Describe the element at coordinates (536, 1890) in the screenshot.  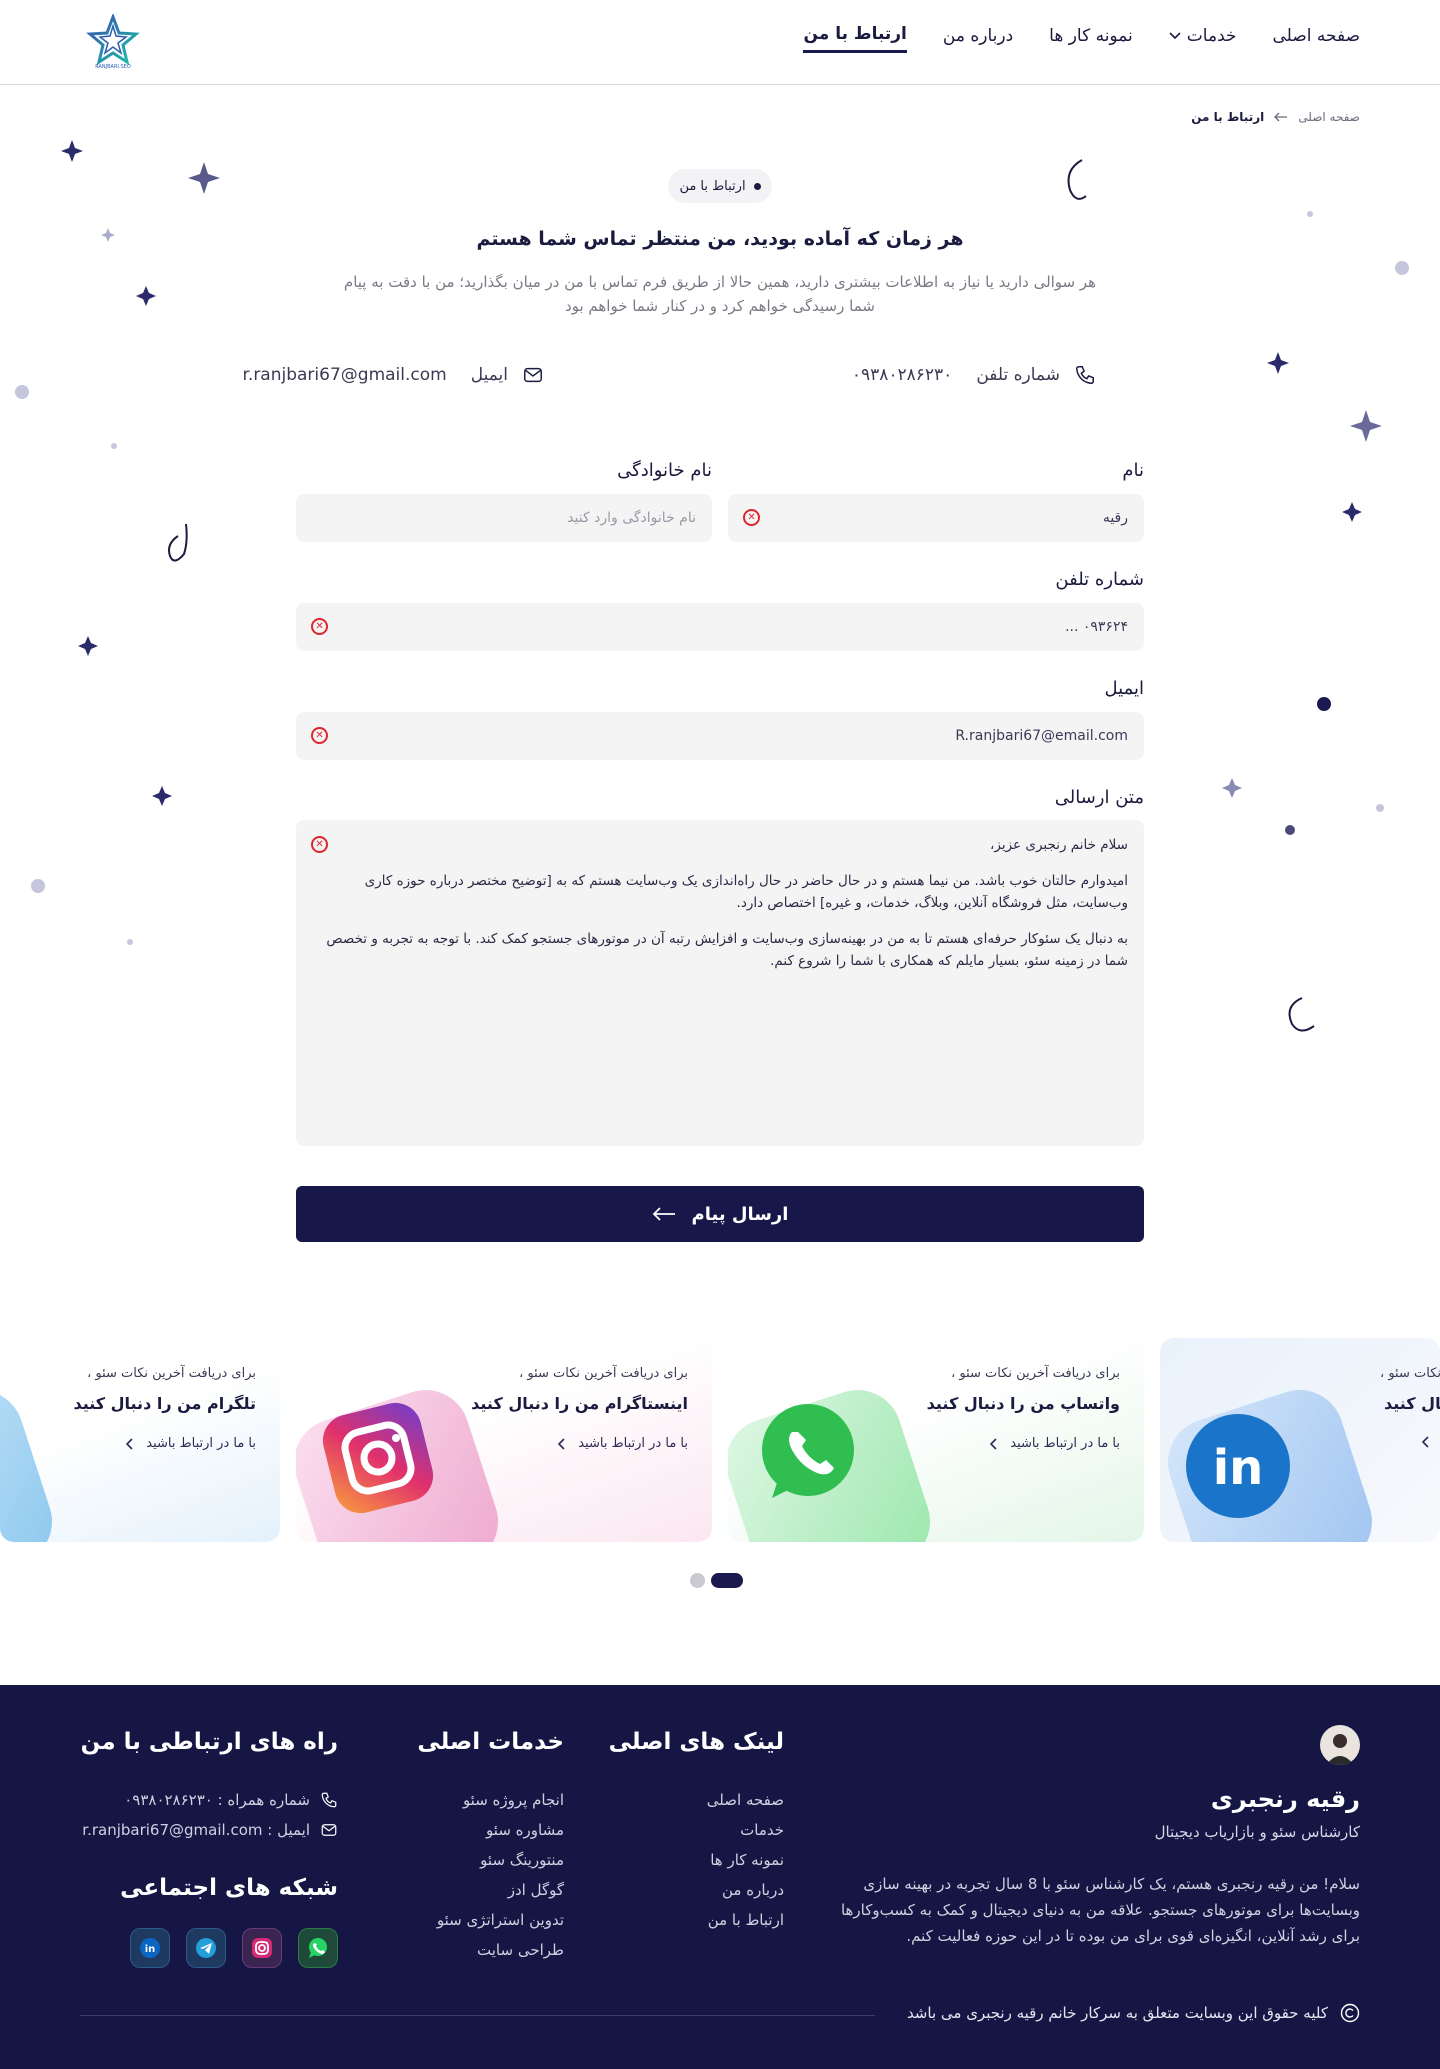
I see `footer-service-link: گوگل ادز` at that location.